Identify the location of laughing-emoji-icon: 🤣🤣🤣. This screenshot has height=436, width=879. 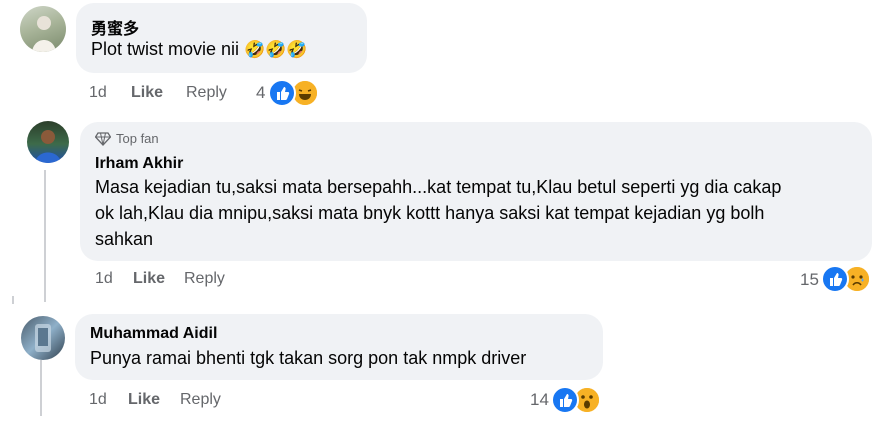
(276, 49).